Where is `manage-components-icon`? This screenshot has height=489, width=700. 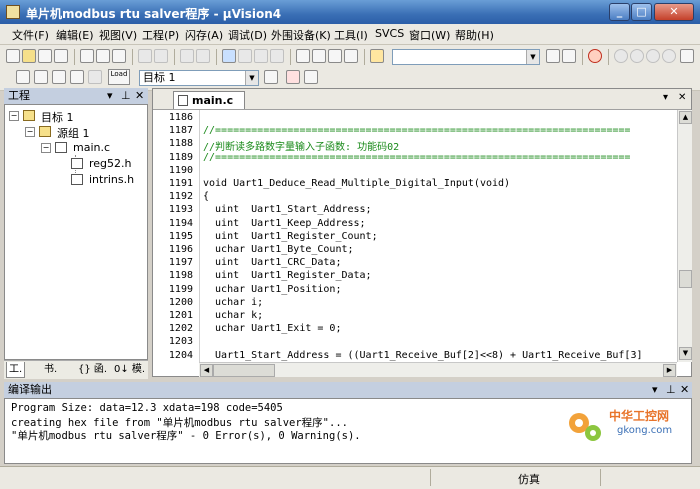 manage-components-icon is located at coordinates (293, 77).